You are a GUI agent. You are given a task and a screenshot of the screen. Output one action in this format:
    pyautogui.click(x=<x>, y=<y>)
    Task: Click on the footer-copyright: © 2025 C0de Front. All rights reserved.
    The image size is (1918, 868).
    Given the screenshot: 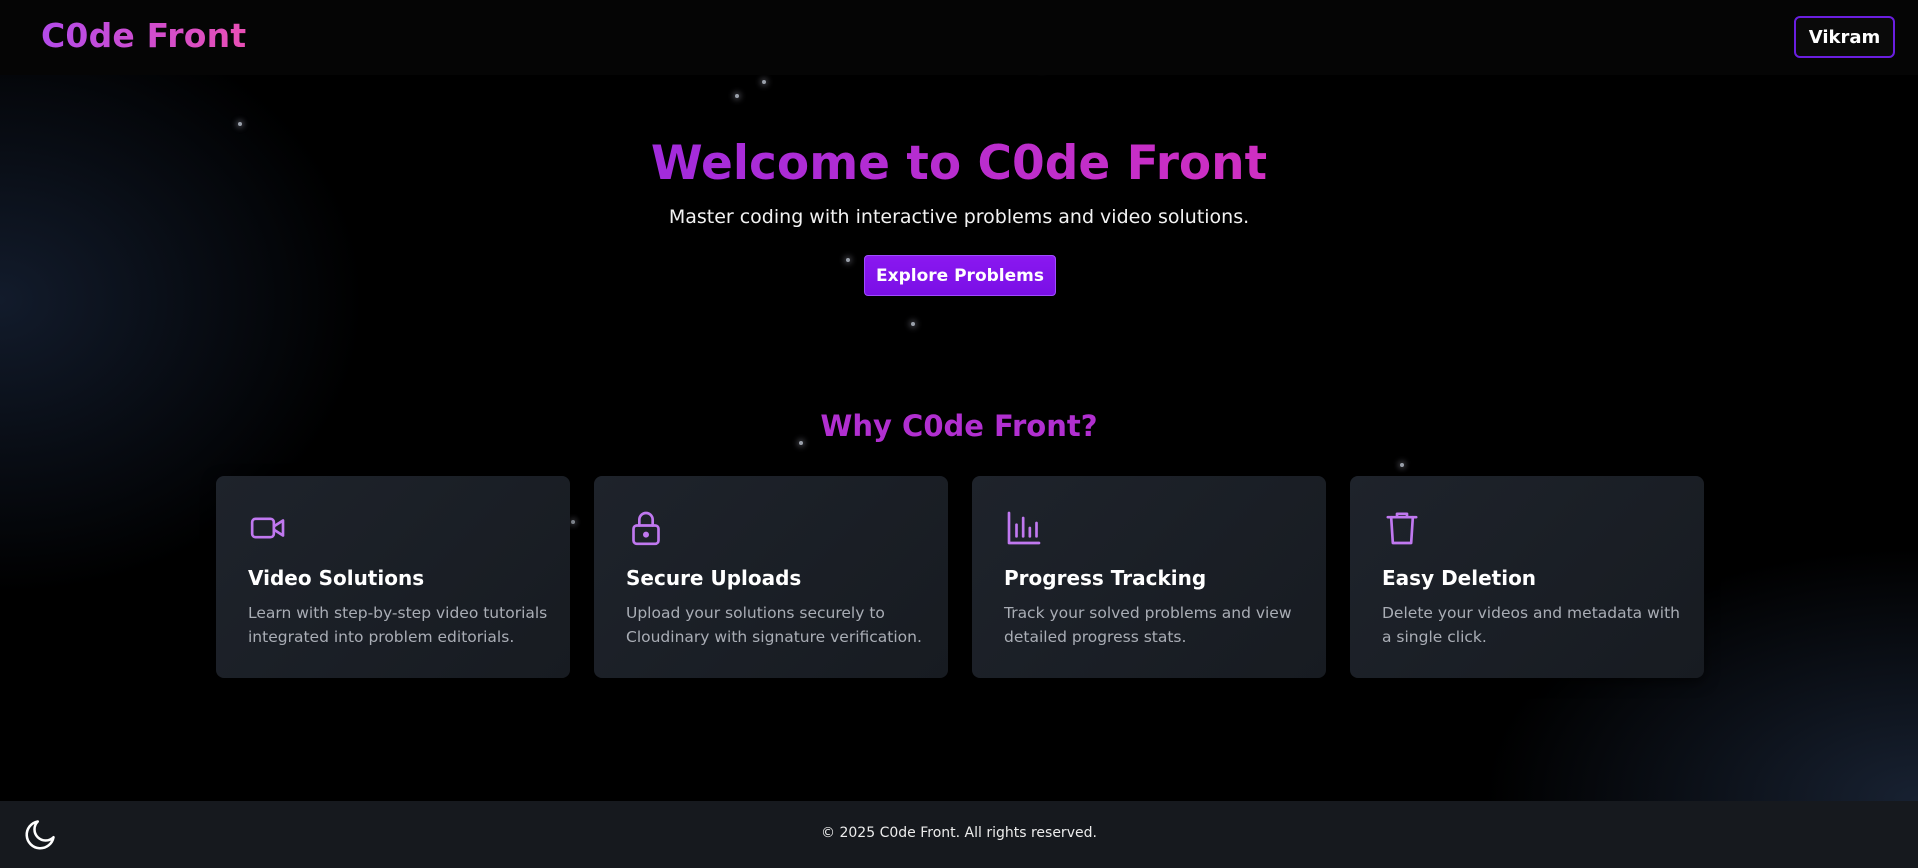 What is the action you would take?
    pyautogui.click(x=959, y=833)
    